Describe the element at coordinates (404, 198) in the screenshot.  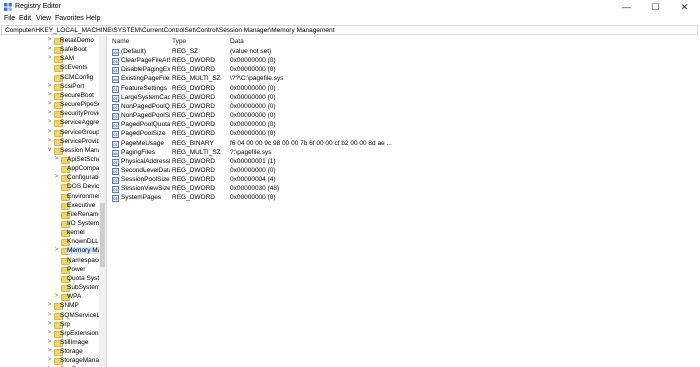
I see `value-row: 01 SystemPages REG_DWORD 0x00000000 (0)` at that location.